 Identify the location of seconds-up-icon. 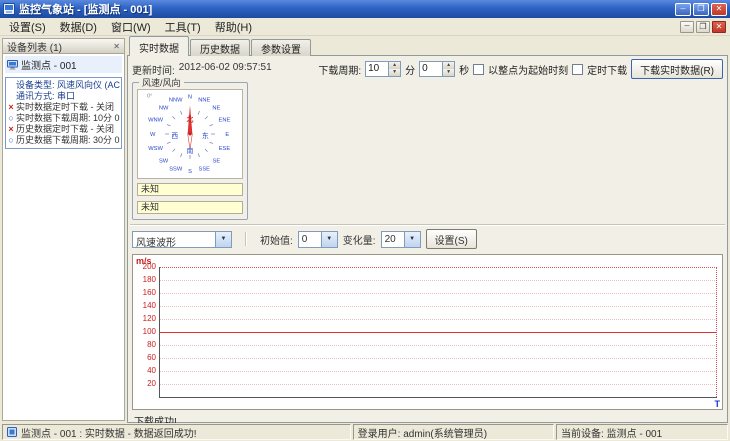
(449, 65).